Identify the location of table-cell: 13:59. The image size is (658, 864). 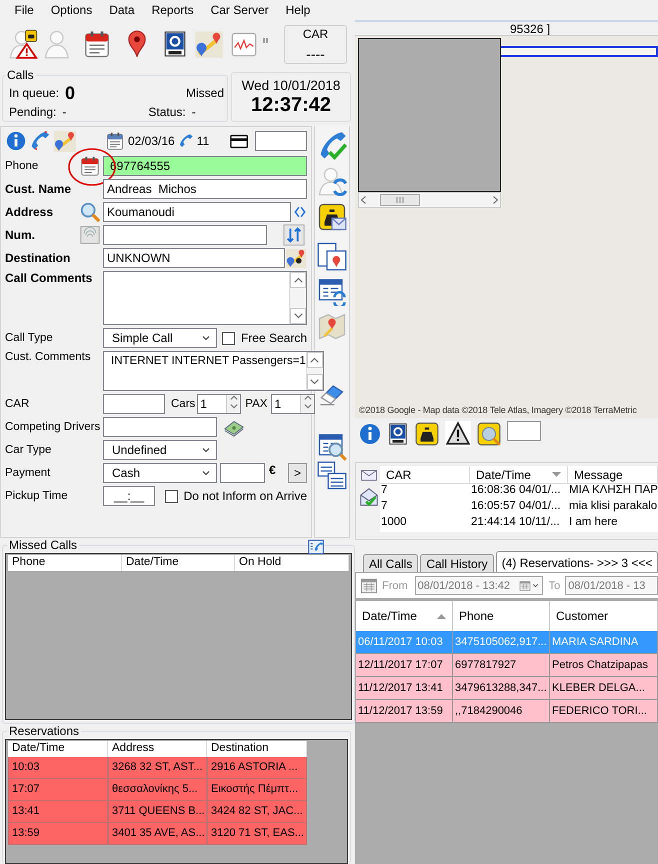
(58, 834).